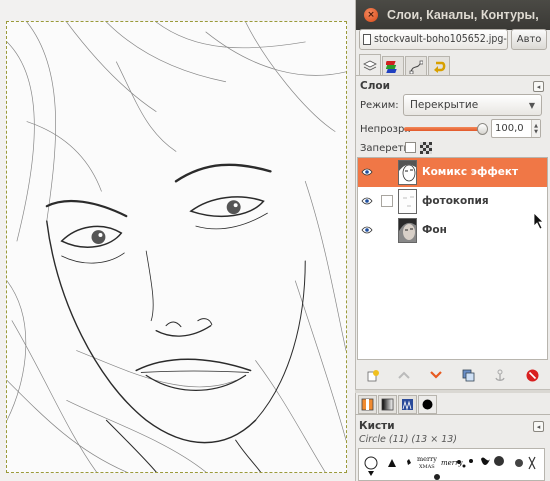 The height and width of the screenshot is (481, 550). Describe the element at coordinates (427, 459) in the screenshot. I see `brush-merry-icon: merry` at that location.